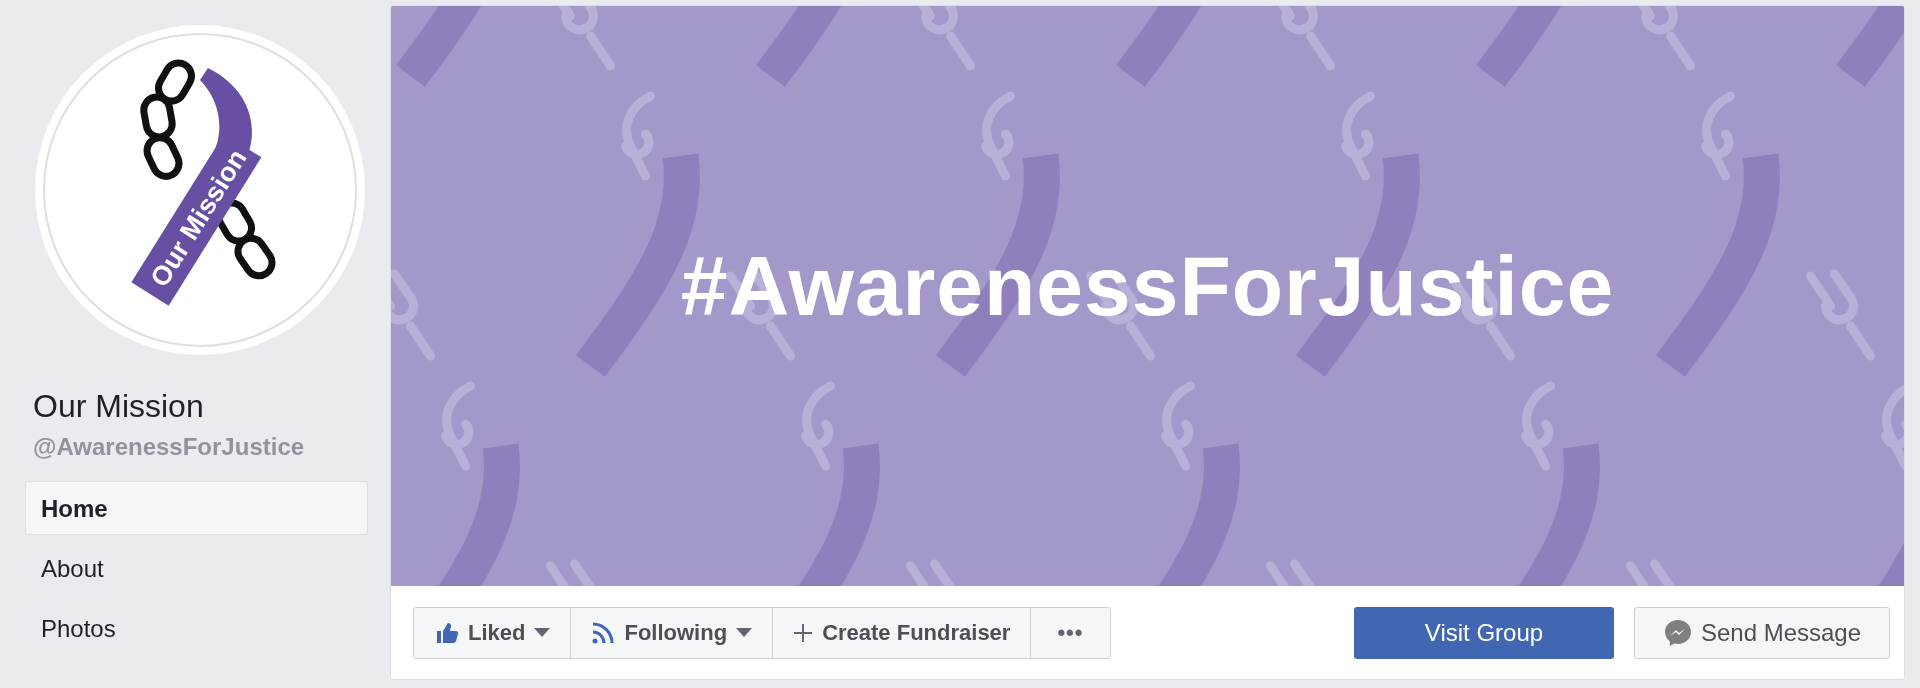 This screenshot has height=688, width=1920. I want to click on page-handle: @AwarenessForJustice, so click(169, 447).